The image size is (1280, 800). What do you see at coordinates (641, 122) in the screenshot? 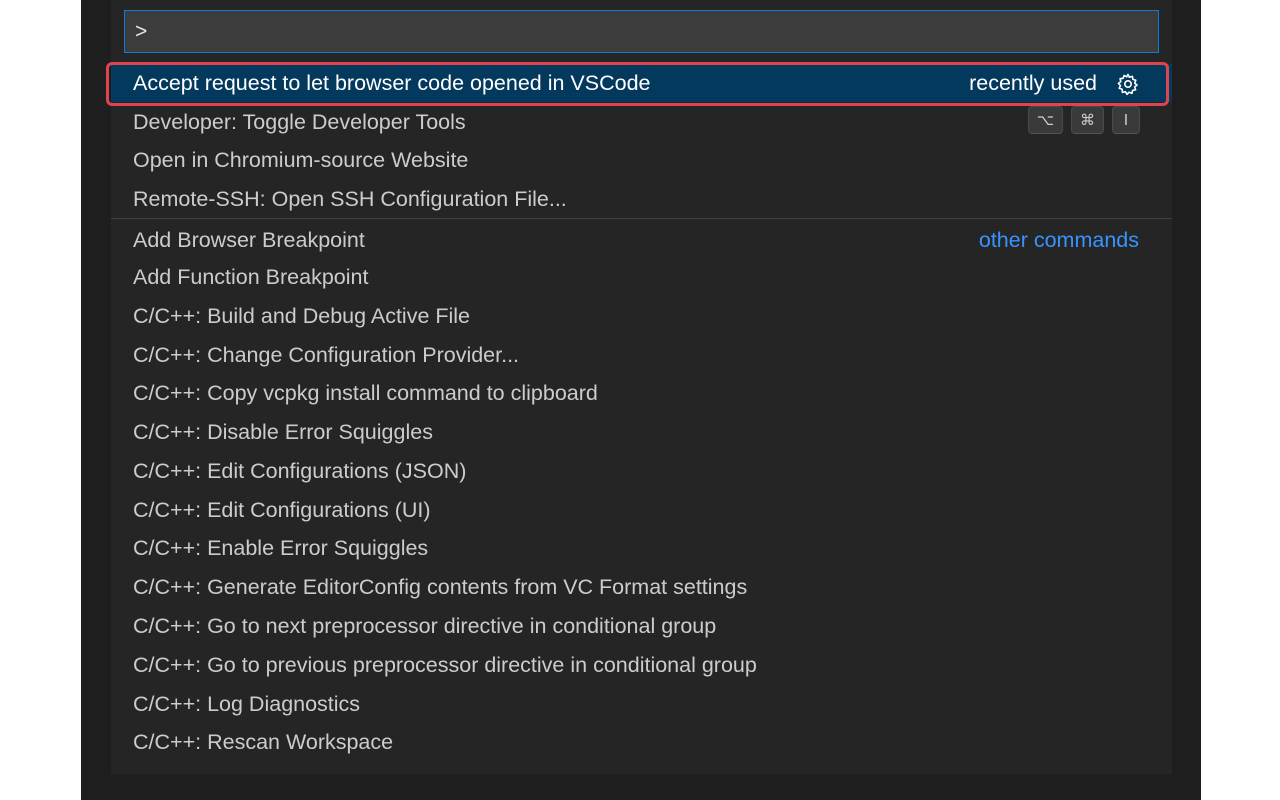
I see `command-item-toggle-developer-tools: Developer: Toggle Developer Tools ⌥ ⌘ I` at bounding box center [641, 122].